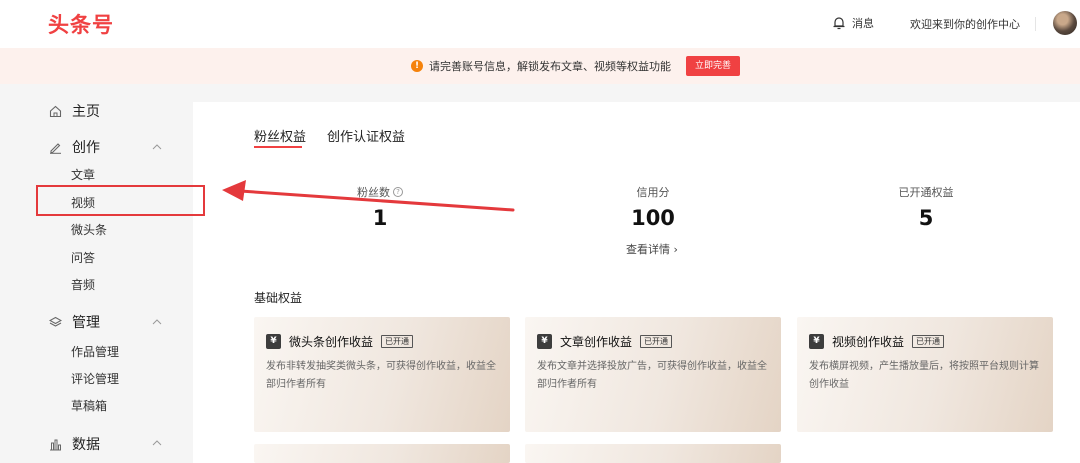 The image size is (1080, 463). I want to click on sidebar-item-home: 主页, so click(74, 111).